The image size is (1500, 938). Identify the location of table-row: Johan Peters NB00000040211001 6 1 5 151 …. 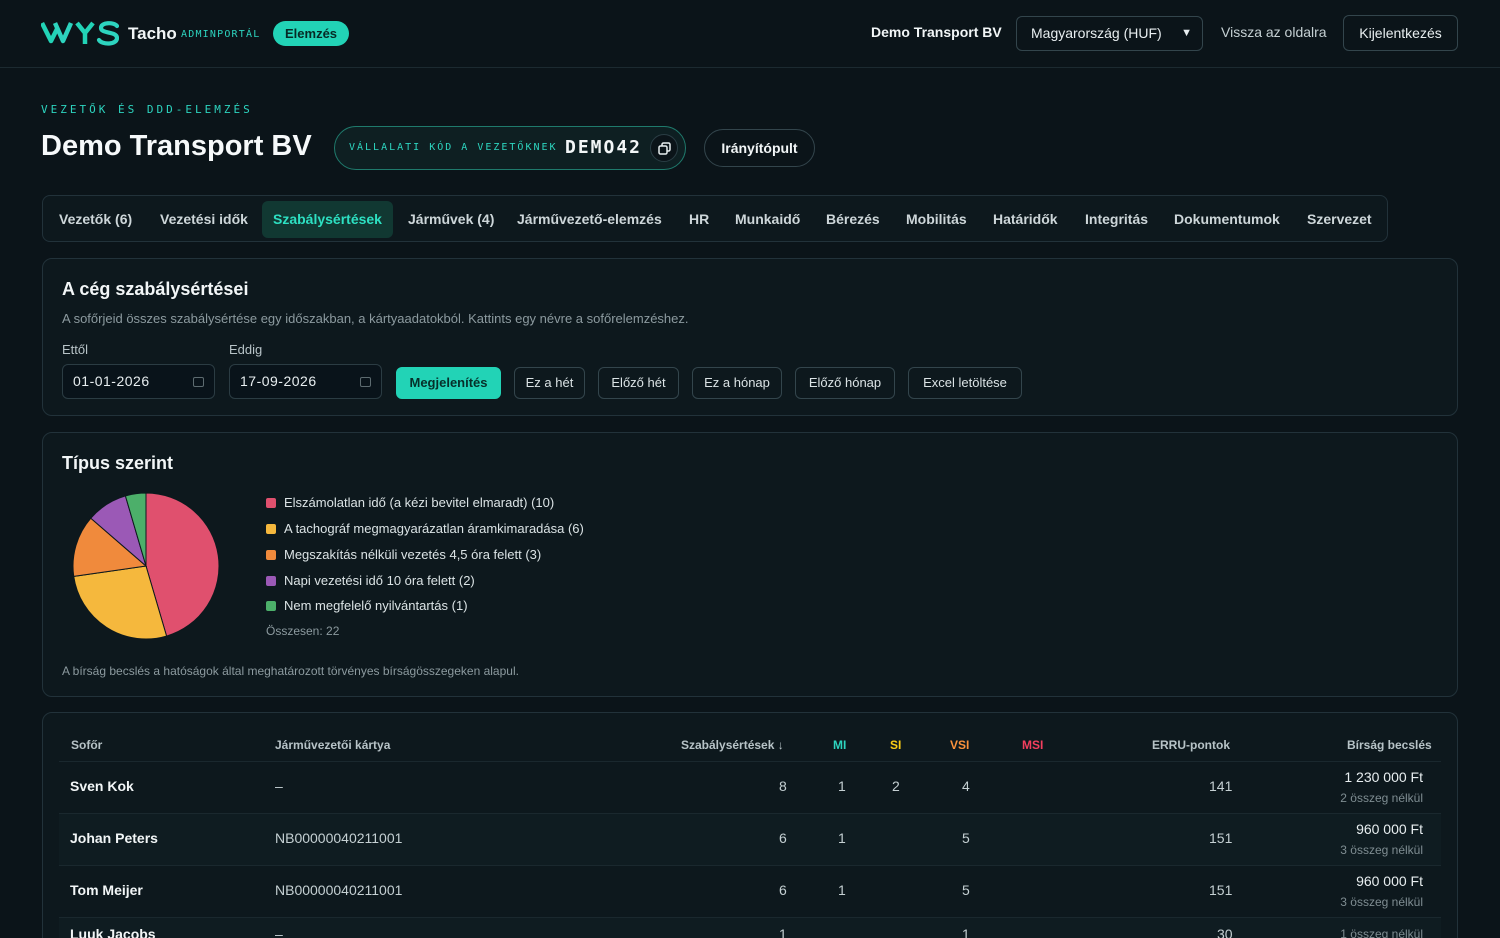
(750, 839).